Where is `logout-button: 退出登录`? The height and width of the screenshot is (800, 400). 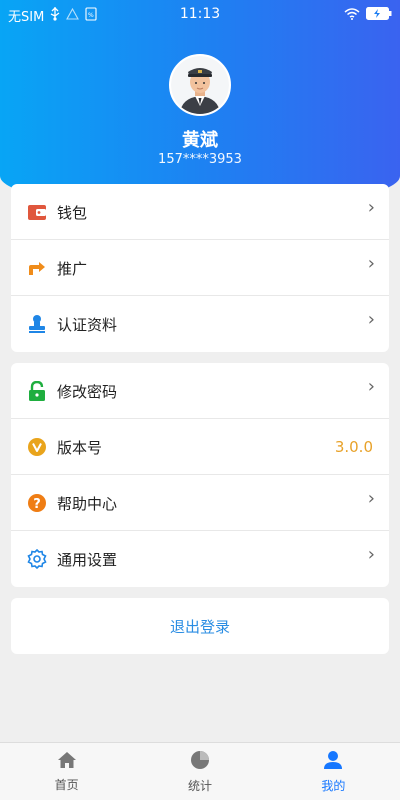
logout-button: 退出登录 is located at coordinates (200, 626).